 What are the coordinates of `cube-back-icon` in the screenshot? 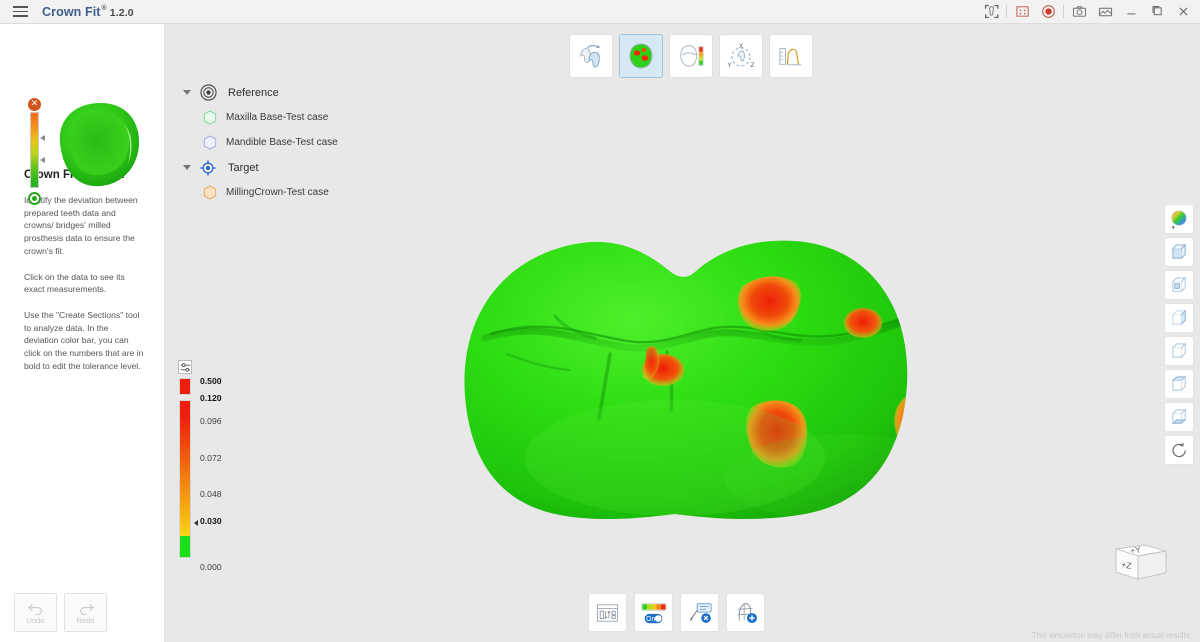 It's located at (1178, 284).